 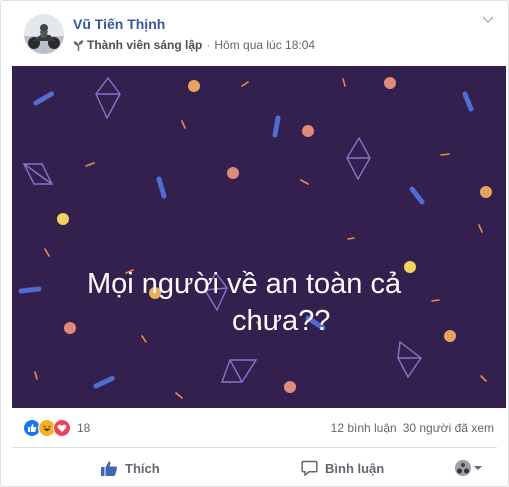 I want to click on headline-line-1: Mọi người về an toàn cả, so click(x=244, y=284).